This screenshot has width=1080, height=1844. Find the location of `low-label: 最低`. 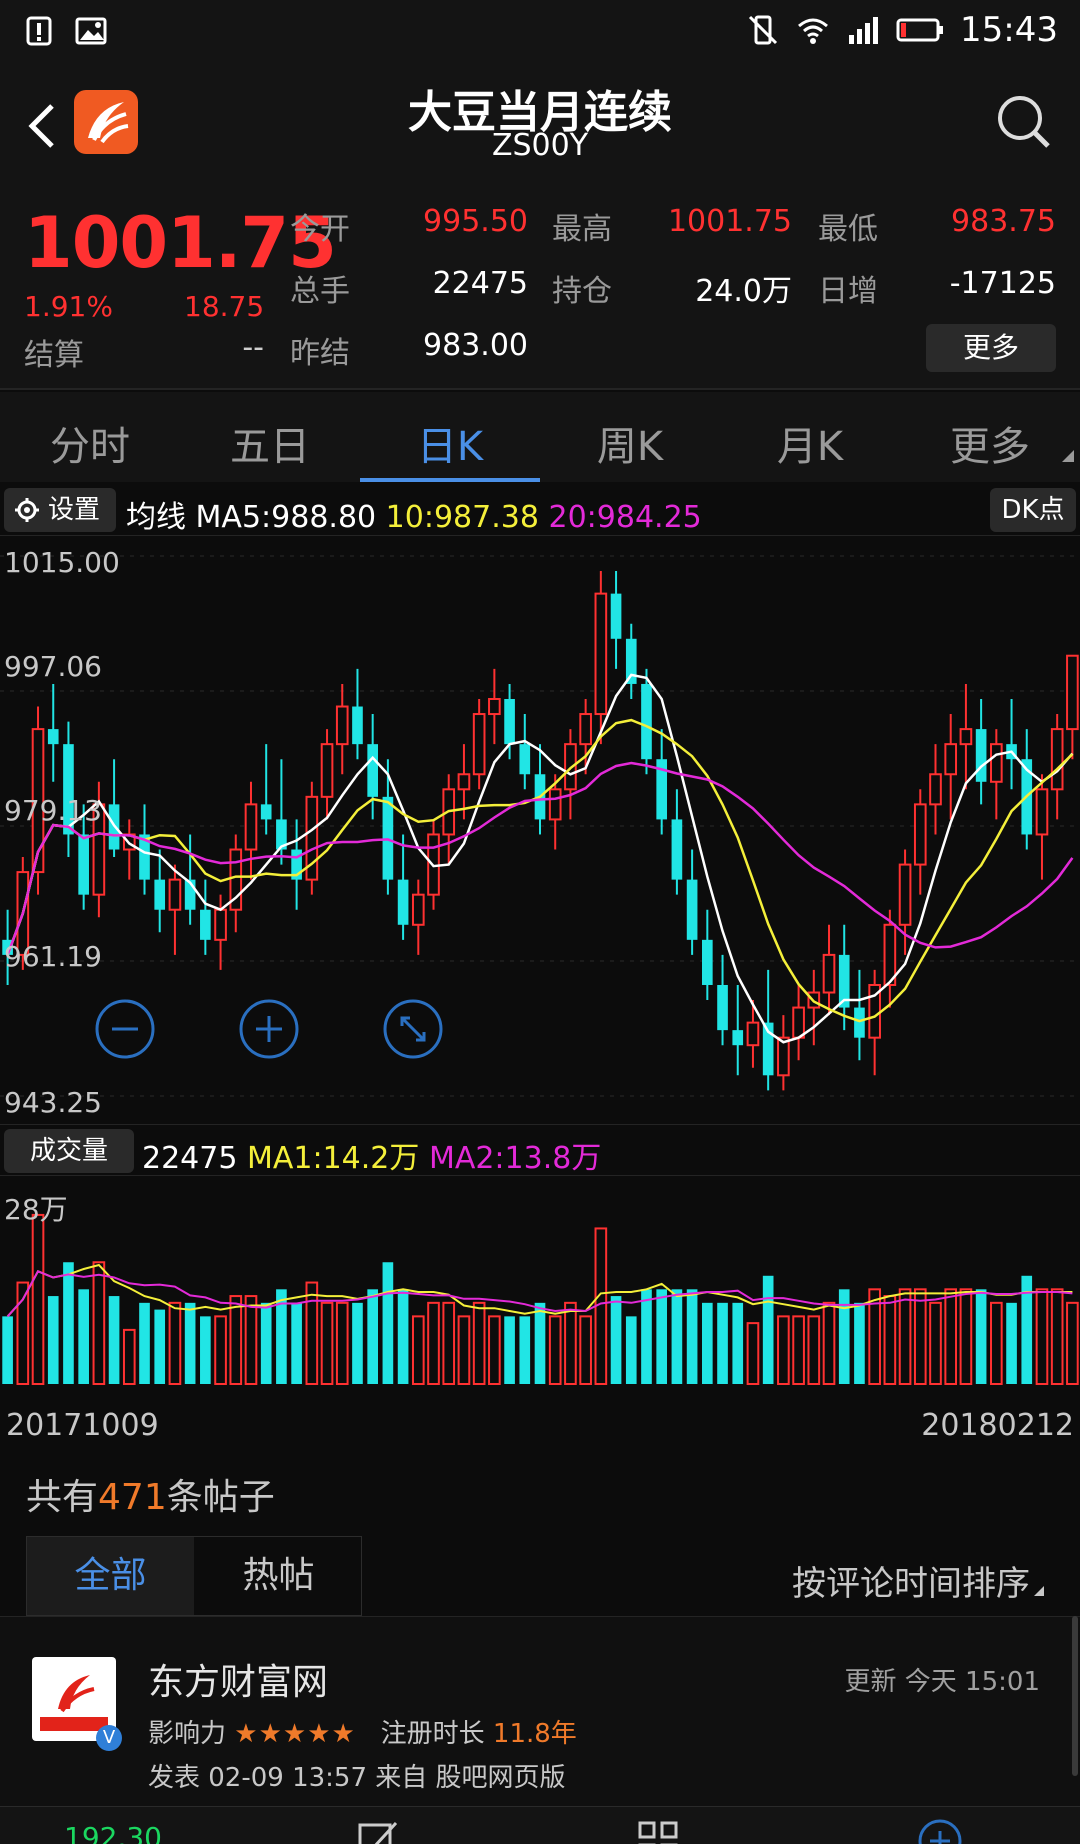

low-label: 最低 is located at coordinates (848, 229).